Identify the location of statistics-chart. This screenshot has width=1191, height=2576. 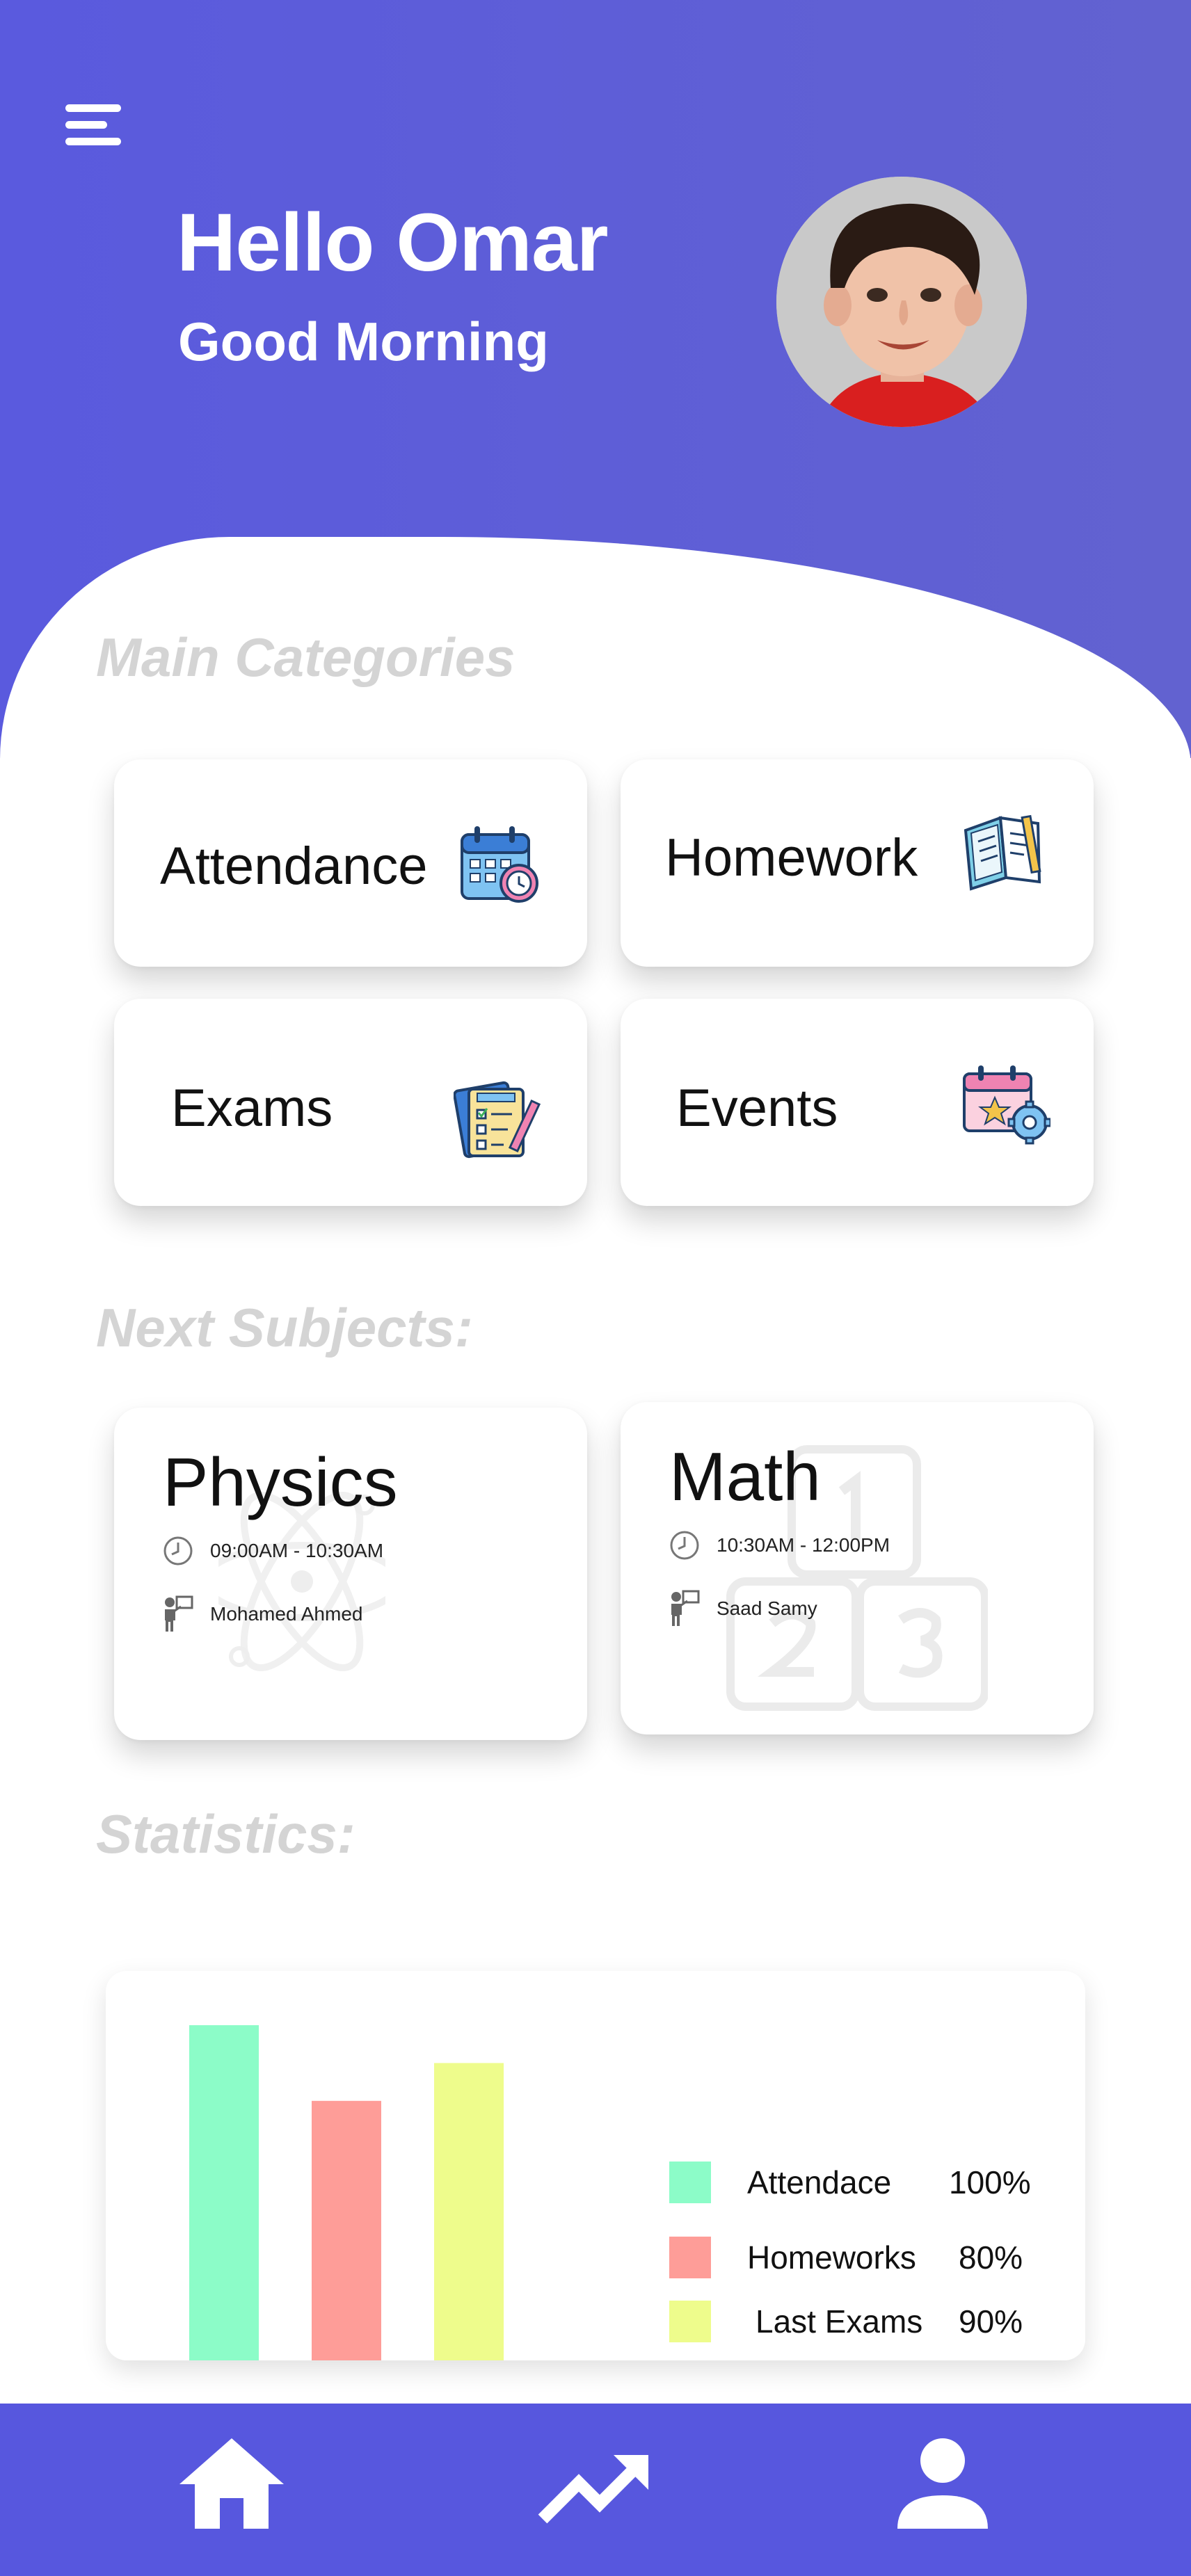
(346, 2192).